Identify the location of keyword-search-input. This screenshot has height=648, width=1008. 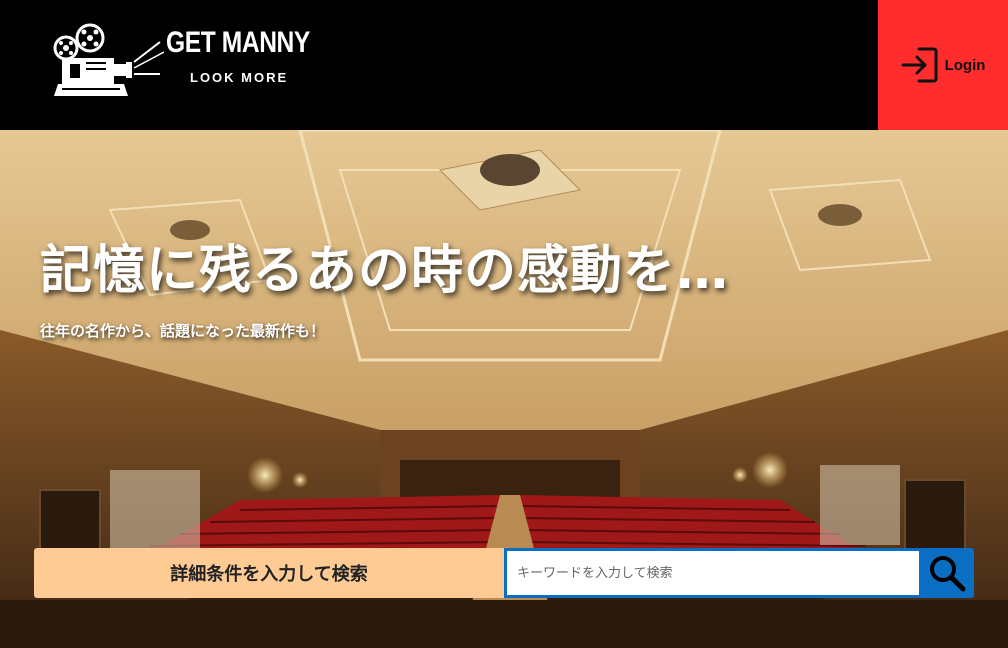
(713, 573).